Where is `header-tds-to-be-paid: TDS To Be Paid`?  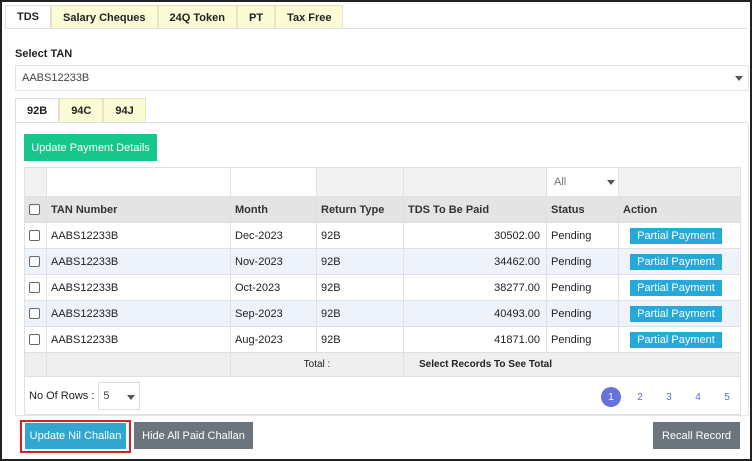 header-tds-to-be-paid: TDS To Be Paid is located at coordinates (475, 209).